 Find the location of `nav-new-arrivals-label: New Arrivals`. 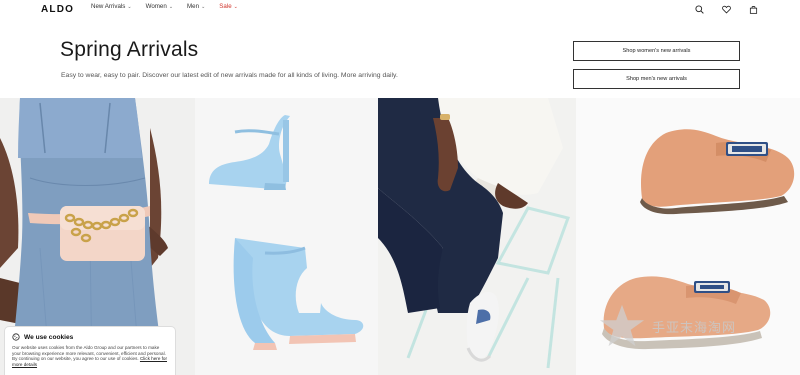

nav-new-arrivals-label: New Arrivals is located at coordinates (108, 6).